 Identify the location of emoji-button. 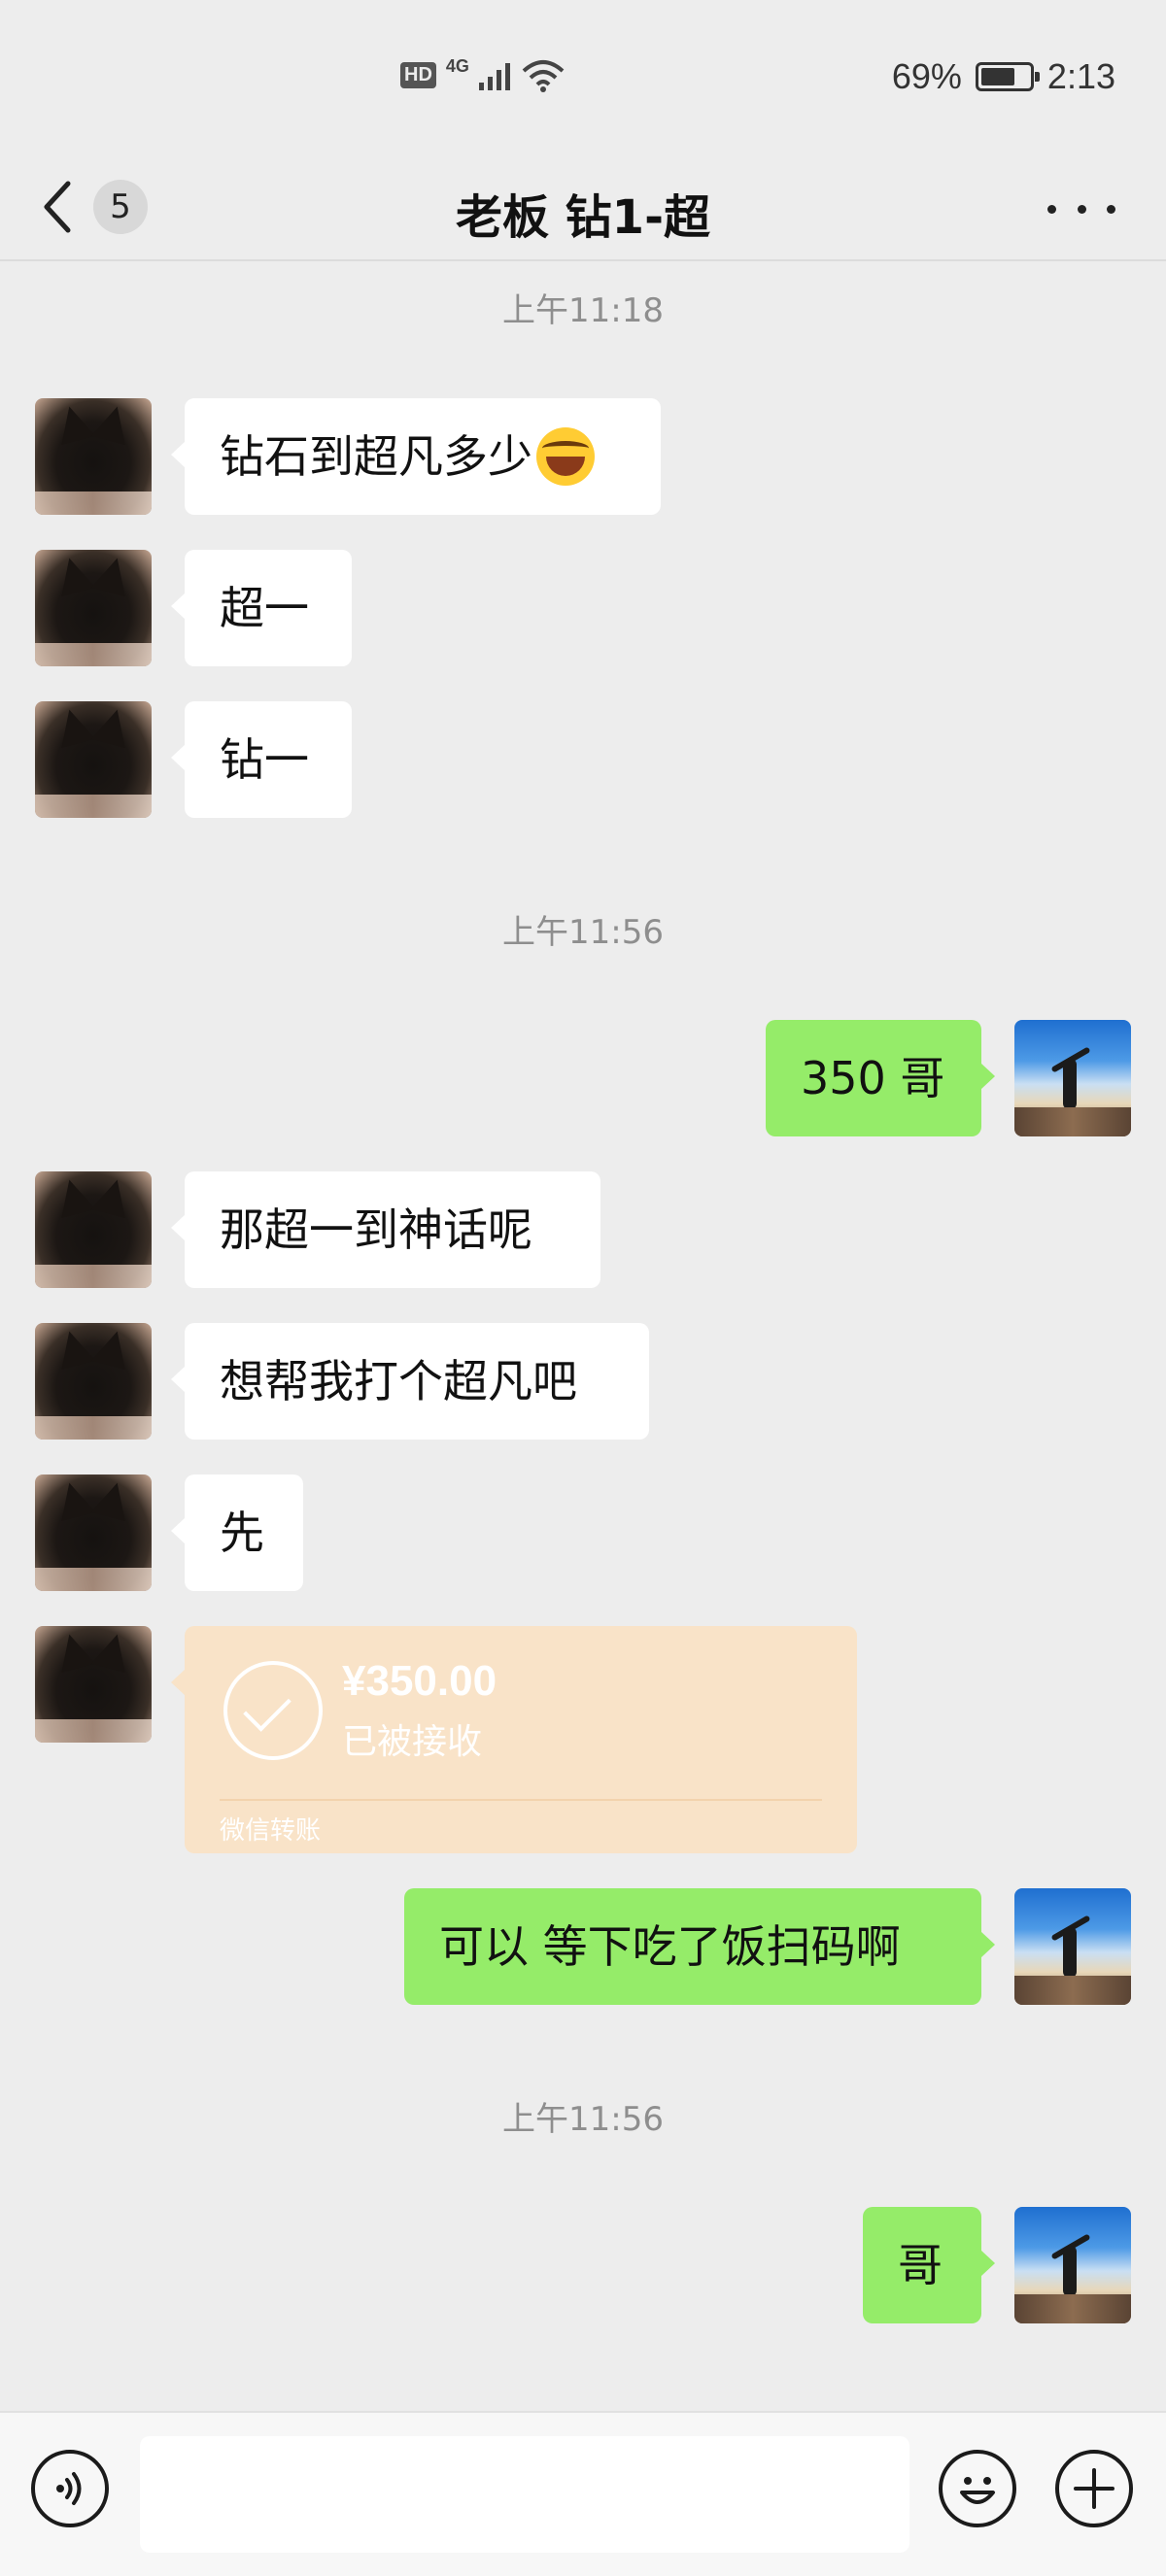
(977, 2488).